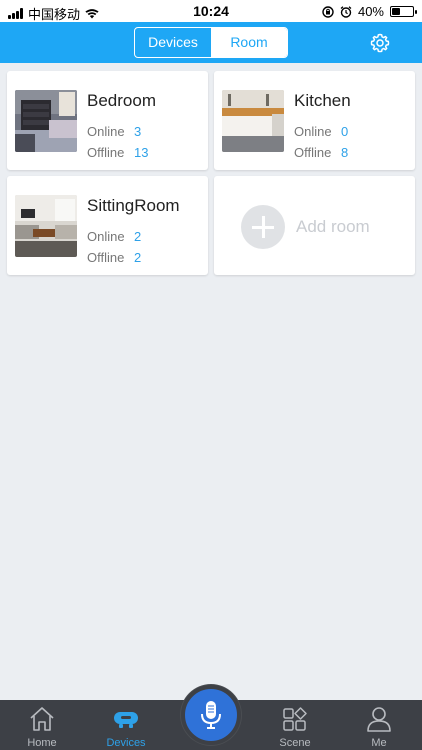 The width and height of the screenshot is (422, 750). Describe the element at coordinates (333, 226) in the screenshot. I see `add-room-label: Add room` at that location.